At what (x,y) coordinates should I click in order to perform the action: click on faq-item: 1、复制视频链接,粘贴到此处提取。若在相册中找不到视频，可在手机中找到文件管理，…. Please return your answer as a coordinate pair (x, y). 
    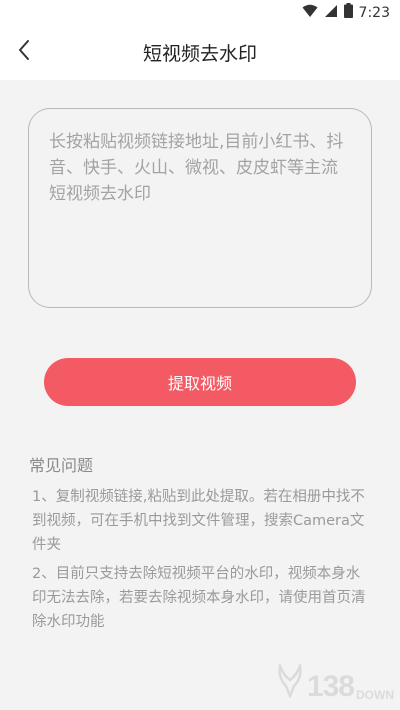
    Looking at the image, I should click on (198, 521).